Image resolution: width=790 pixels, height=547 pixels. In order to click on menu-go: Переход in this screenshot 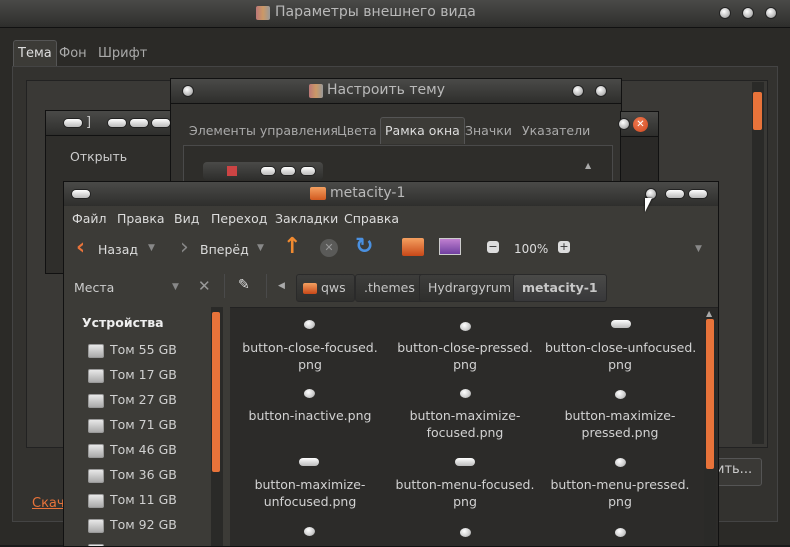, I will do `click(239, 218)`.